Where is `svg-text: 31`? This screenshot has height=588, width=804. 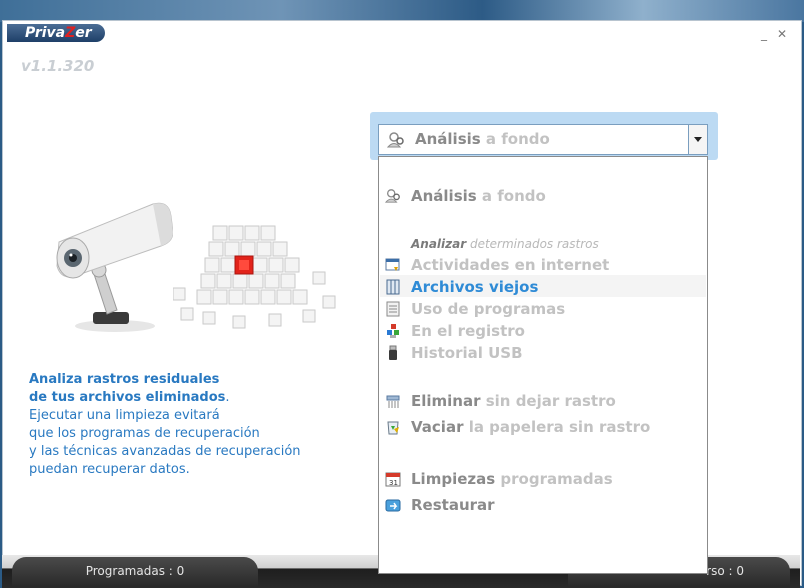
svg-text: 31 is located at coordinates (393, 483).